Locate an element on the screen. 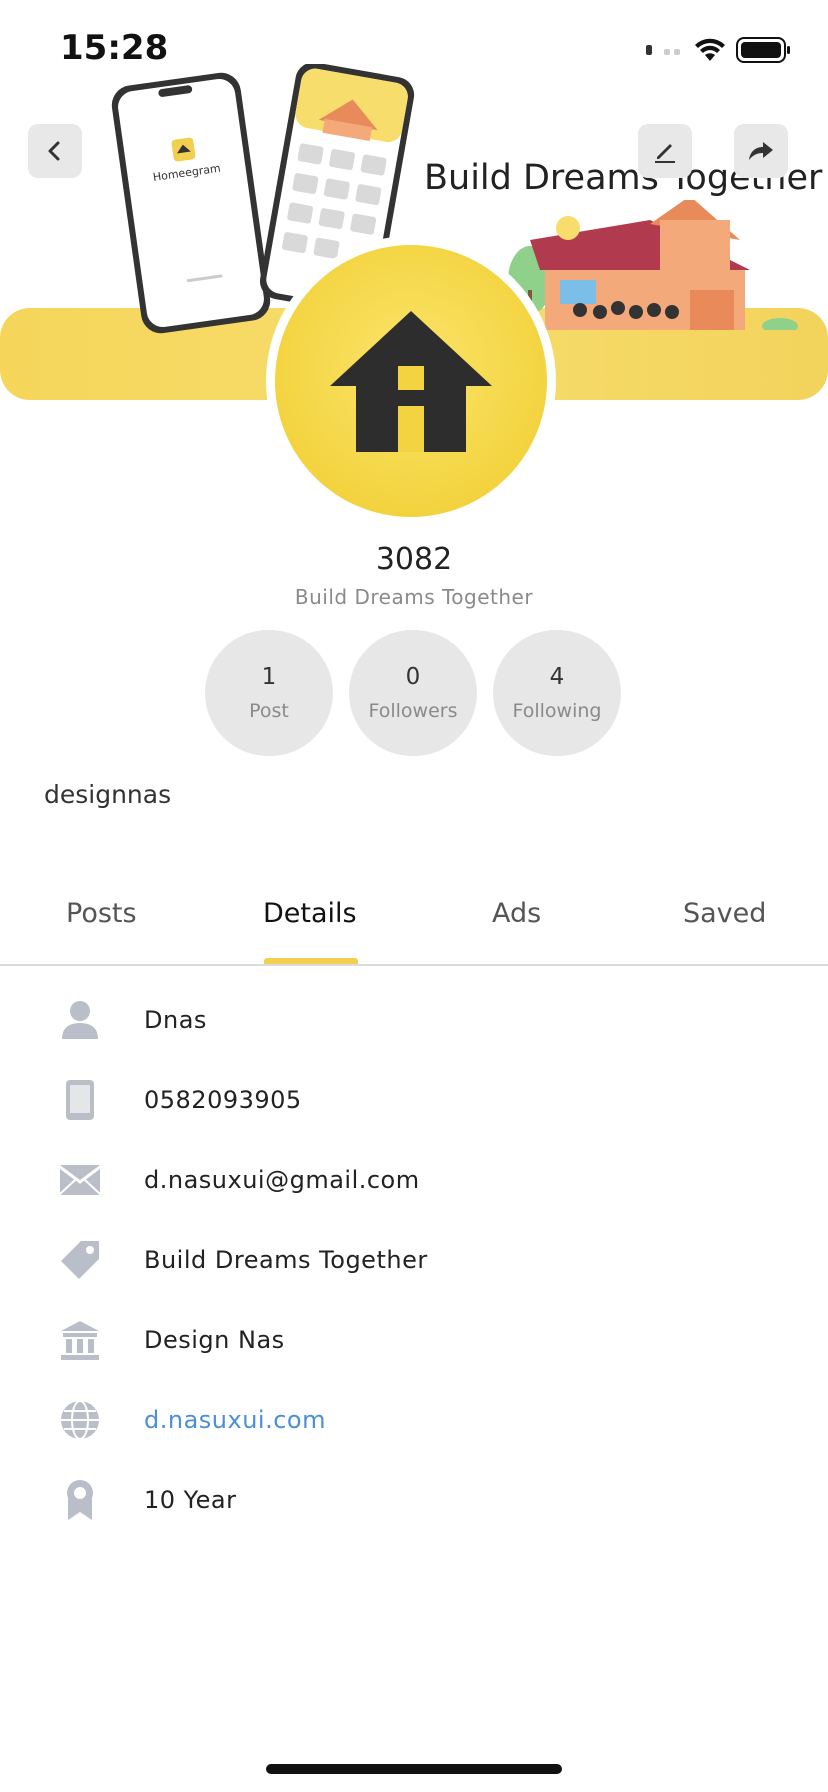  award-icon is located at coordinates (80, 1500).